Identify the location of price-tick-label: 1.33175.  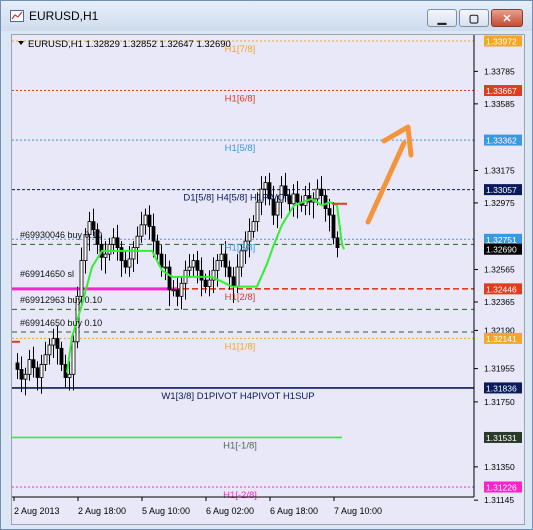
(499, 170).